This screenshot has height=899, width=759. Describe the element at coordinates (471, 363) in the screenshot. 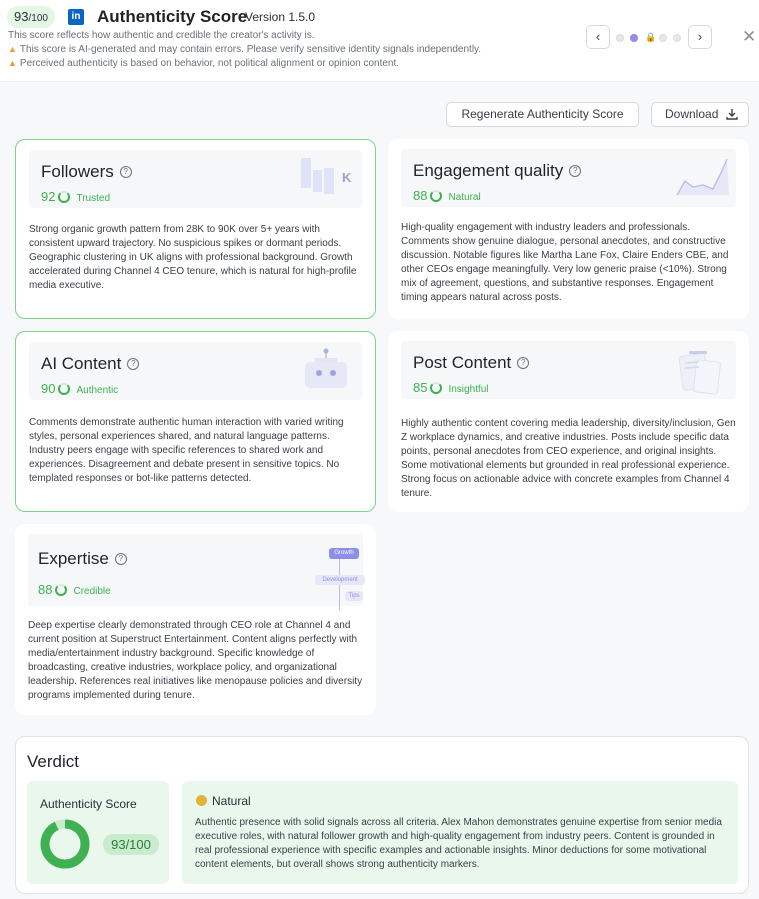

I see `card-title: Post Content?` at that location.